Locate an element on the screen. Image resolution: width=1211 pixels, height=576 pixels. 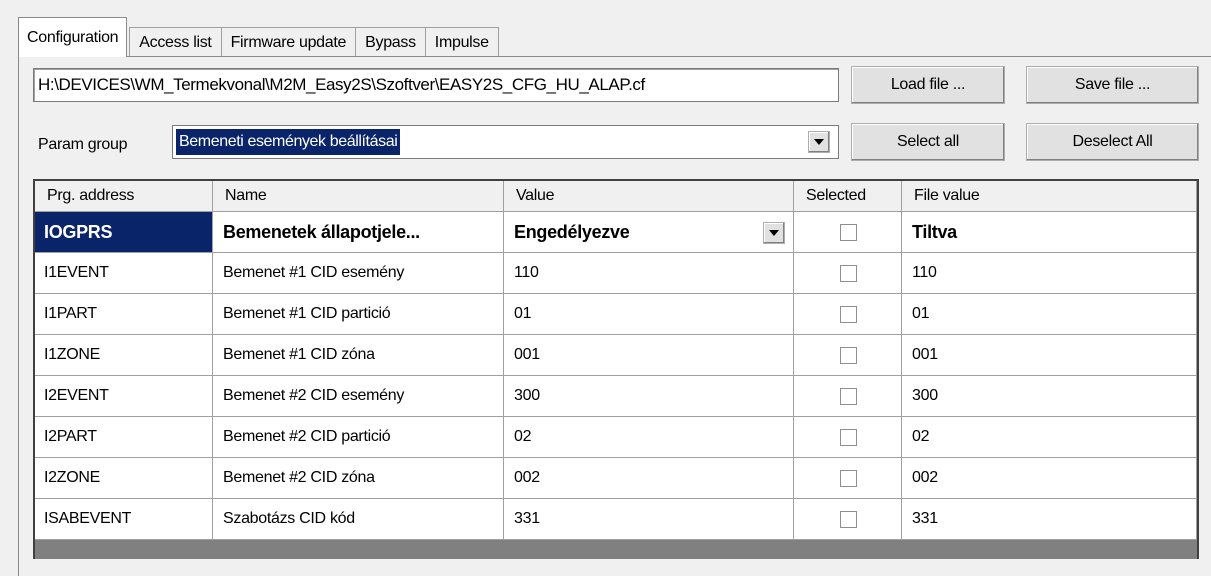
column-header-value: Value is located at coordinates (649, 196).